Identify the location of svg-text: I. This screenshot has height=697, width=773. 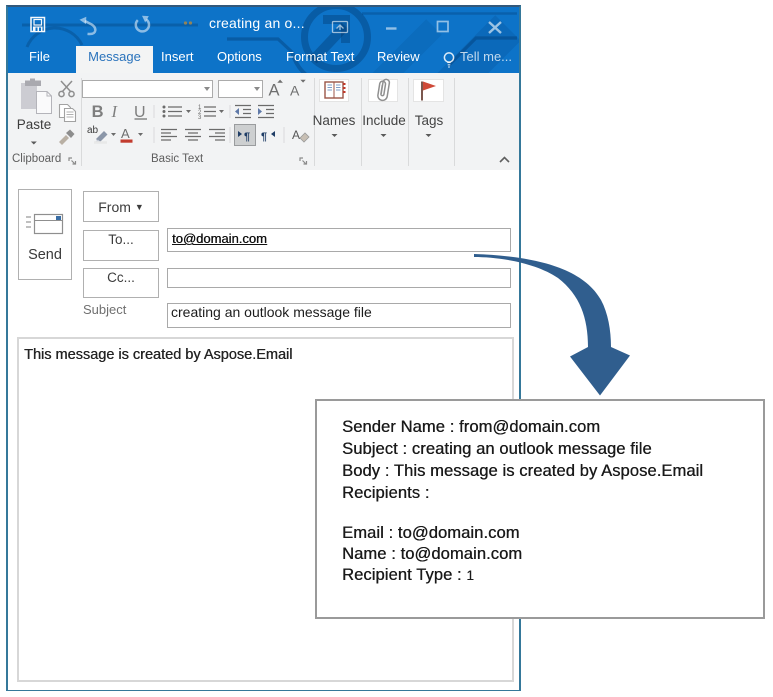
(115, 111).